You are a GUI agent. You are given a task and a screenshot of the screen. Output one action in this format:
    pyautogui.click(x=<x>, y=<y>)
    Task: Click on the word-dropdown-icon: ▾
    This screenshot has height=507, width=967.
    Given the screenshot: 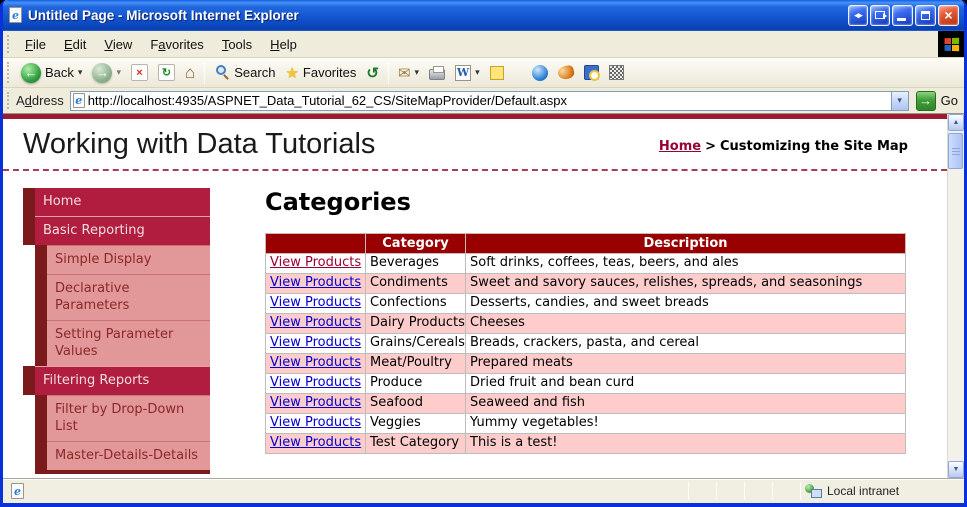 What is the action you would take?
    pyautogui.click(x=477, y=72)
    